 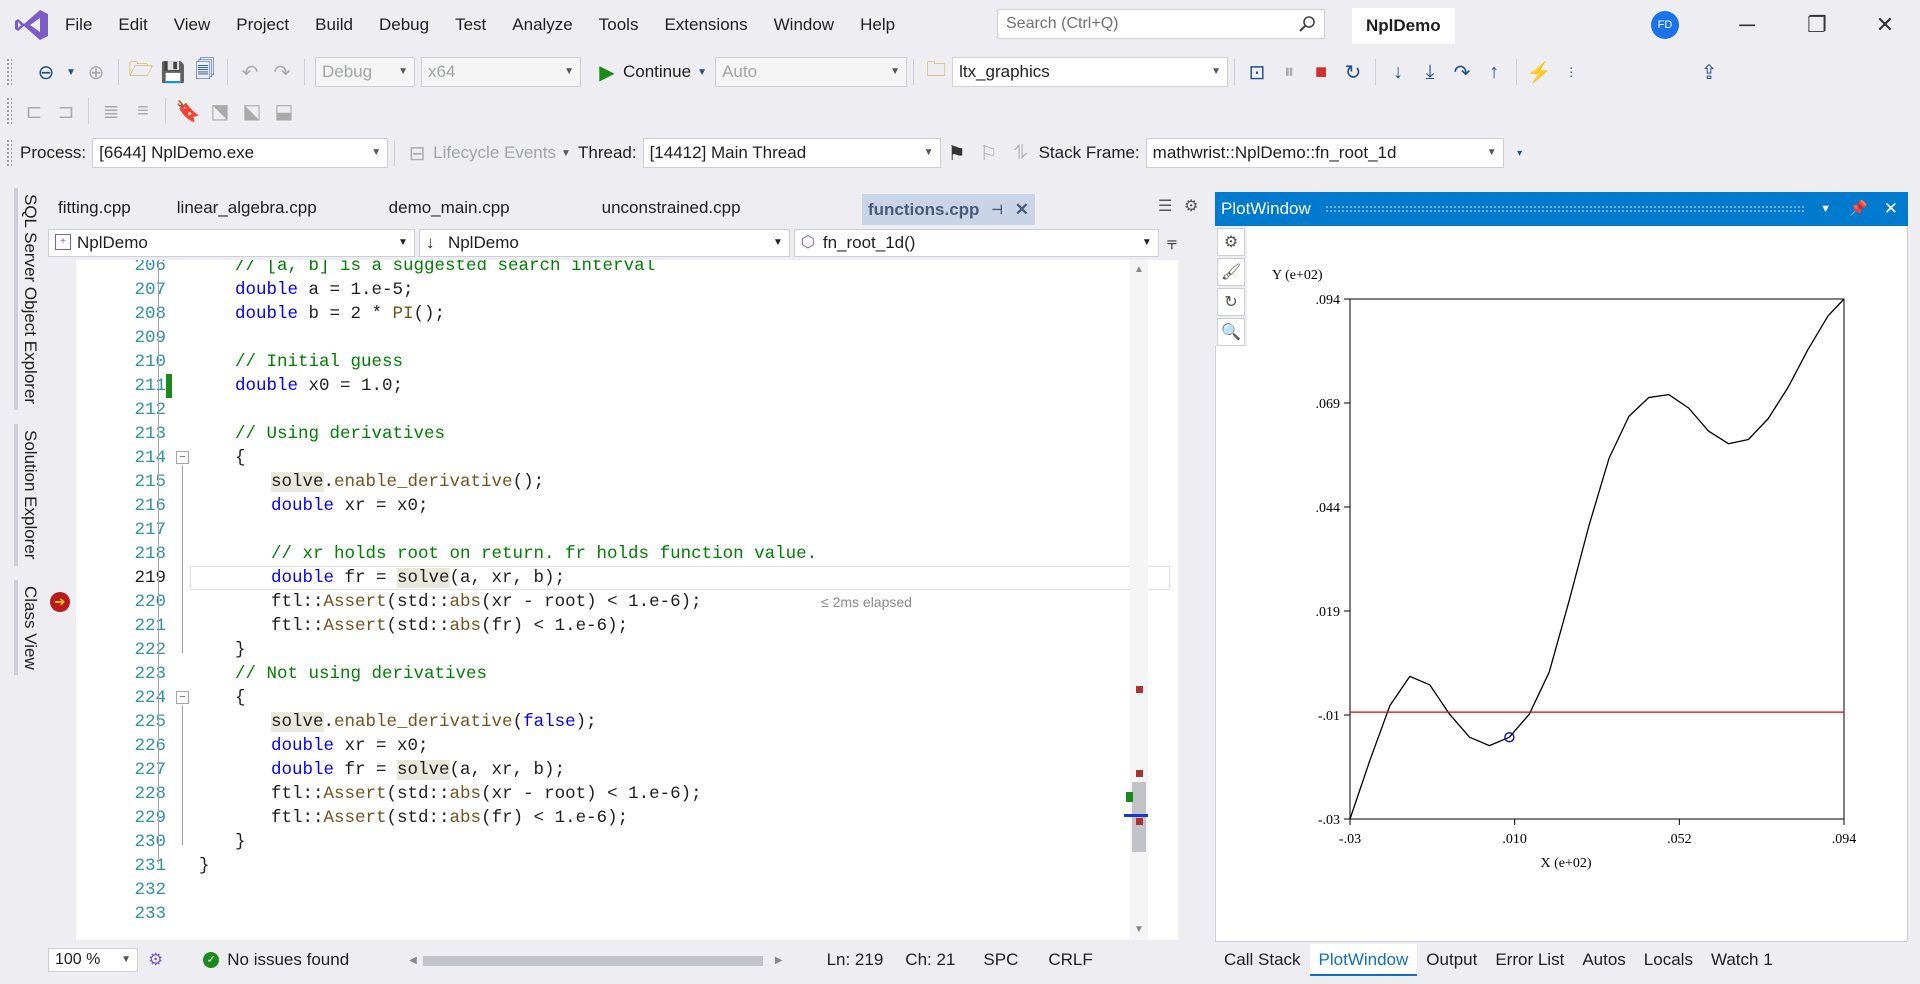 What do you see at coordinates (702, 72) in the screenshot?
I see `continue-dropdown-icon: ▼` at bounding box center [702, 72].